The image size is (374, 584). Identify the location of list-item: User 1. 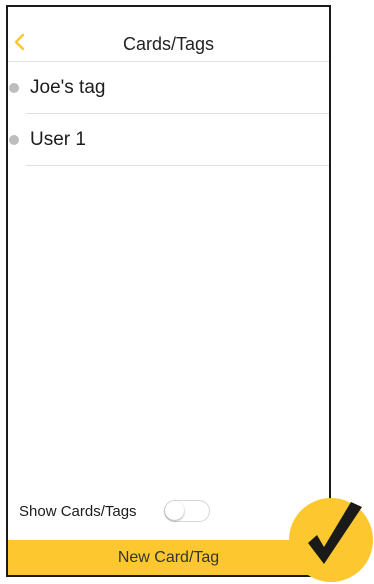
(168, 140).